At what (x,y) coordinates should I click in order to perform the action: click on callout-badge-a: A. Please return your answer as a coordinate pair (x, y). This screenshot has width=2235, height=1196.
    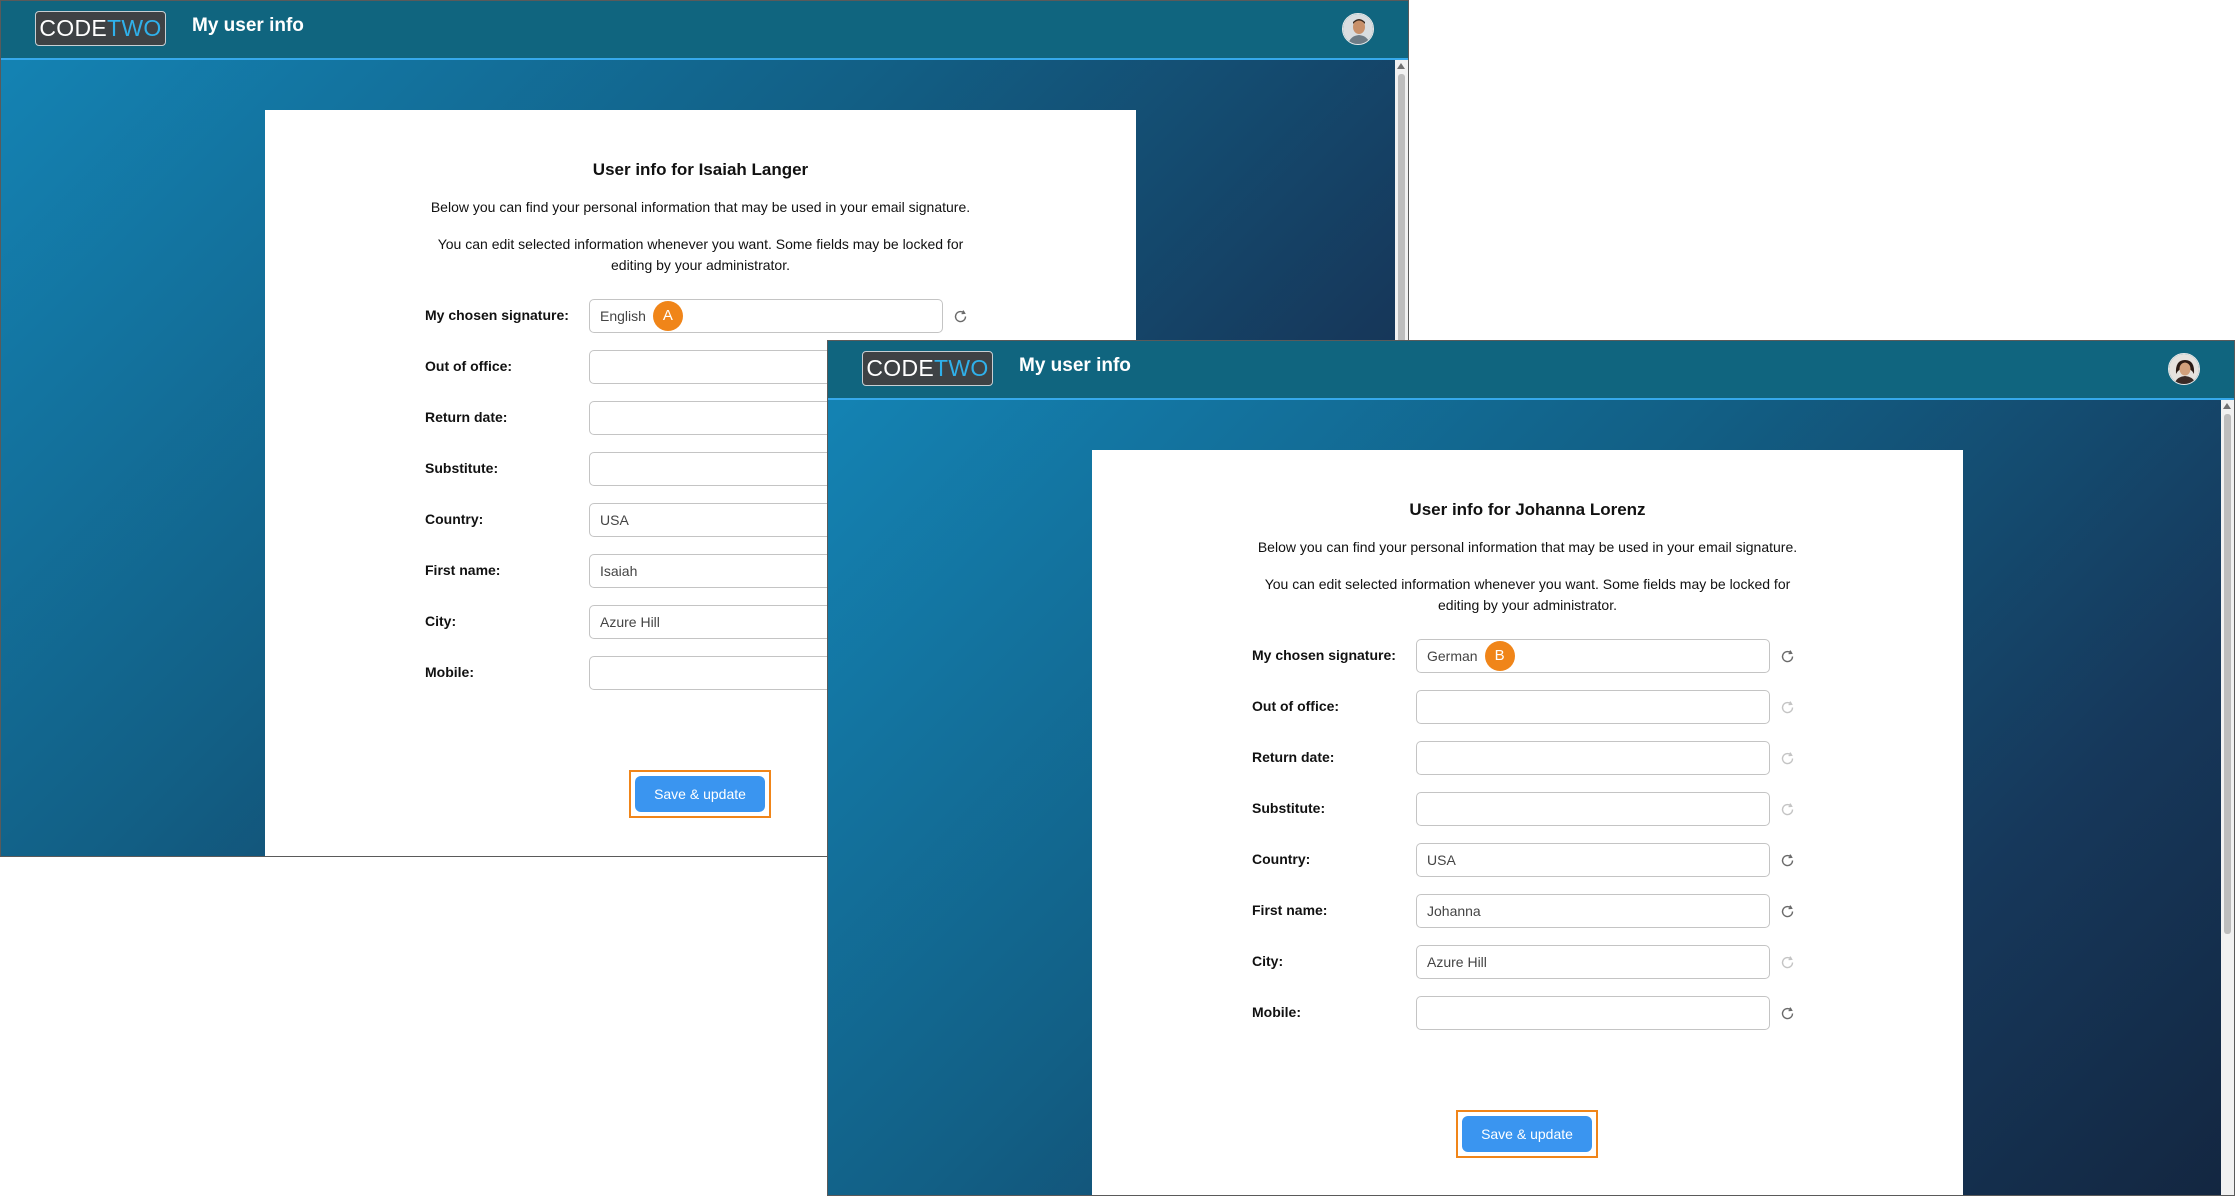
    Looking at the image, I should click on (667, 316).